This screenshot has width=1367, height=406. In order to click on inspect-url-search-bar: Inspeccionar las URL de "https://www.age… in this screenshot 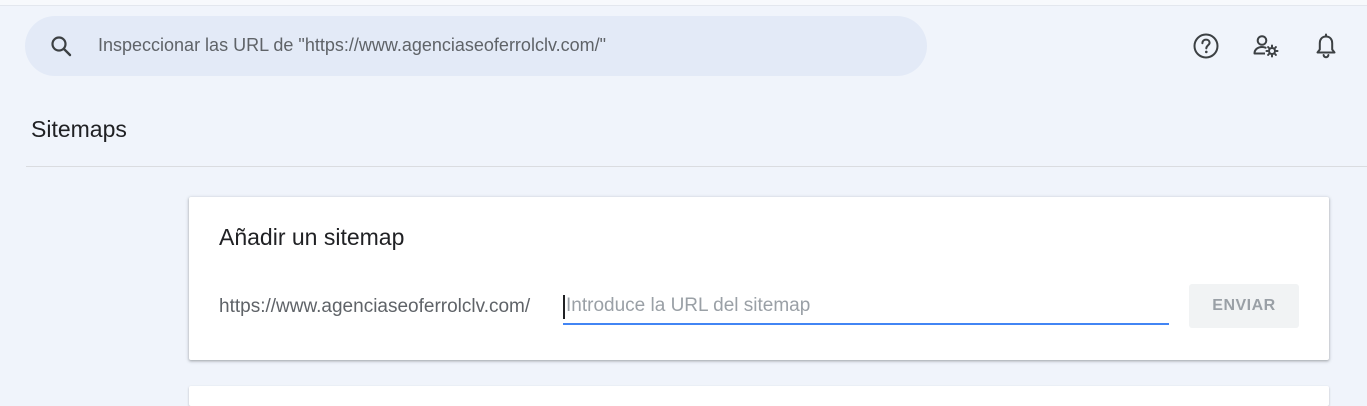, I will do `click(476, 46)`.